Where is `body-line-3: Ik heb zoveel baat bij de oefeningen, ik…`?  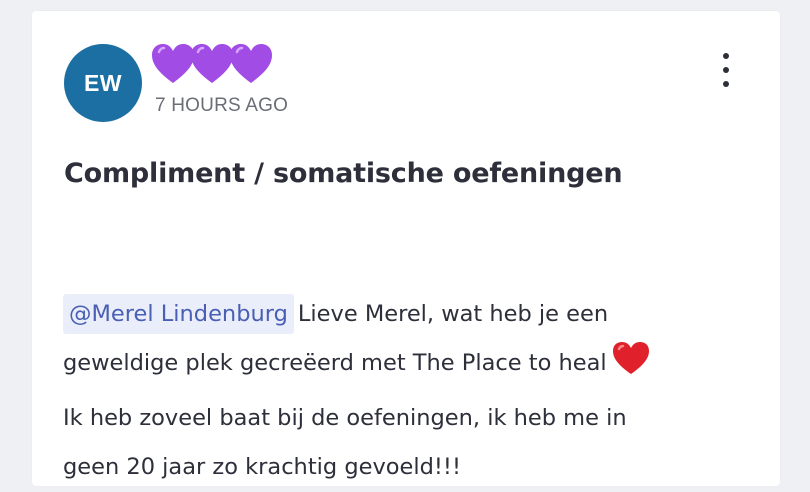
body-line-3: Ik heb zoveel baat bij de oefeningen, ik… is located at coordinates (345, 418).